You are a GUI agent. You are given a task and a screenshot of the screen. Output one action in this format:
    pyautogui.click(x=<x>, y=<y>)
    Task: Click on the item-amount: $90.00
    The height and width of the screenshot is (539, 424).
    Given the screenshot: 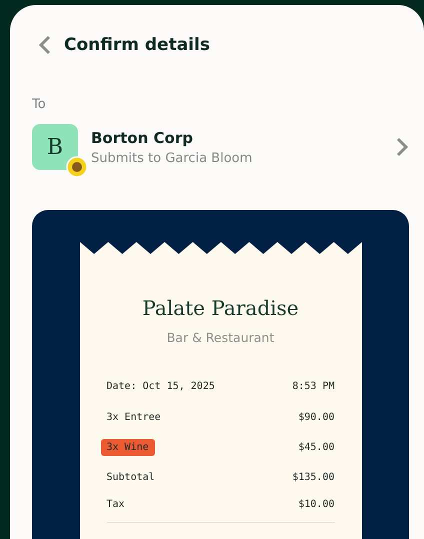 What is the action you would take?
    pyautogui.click(x=316, y=418)
    